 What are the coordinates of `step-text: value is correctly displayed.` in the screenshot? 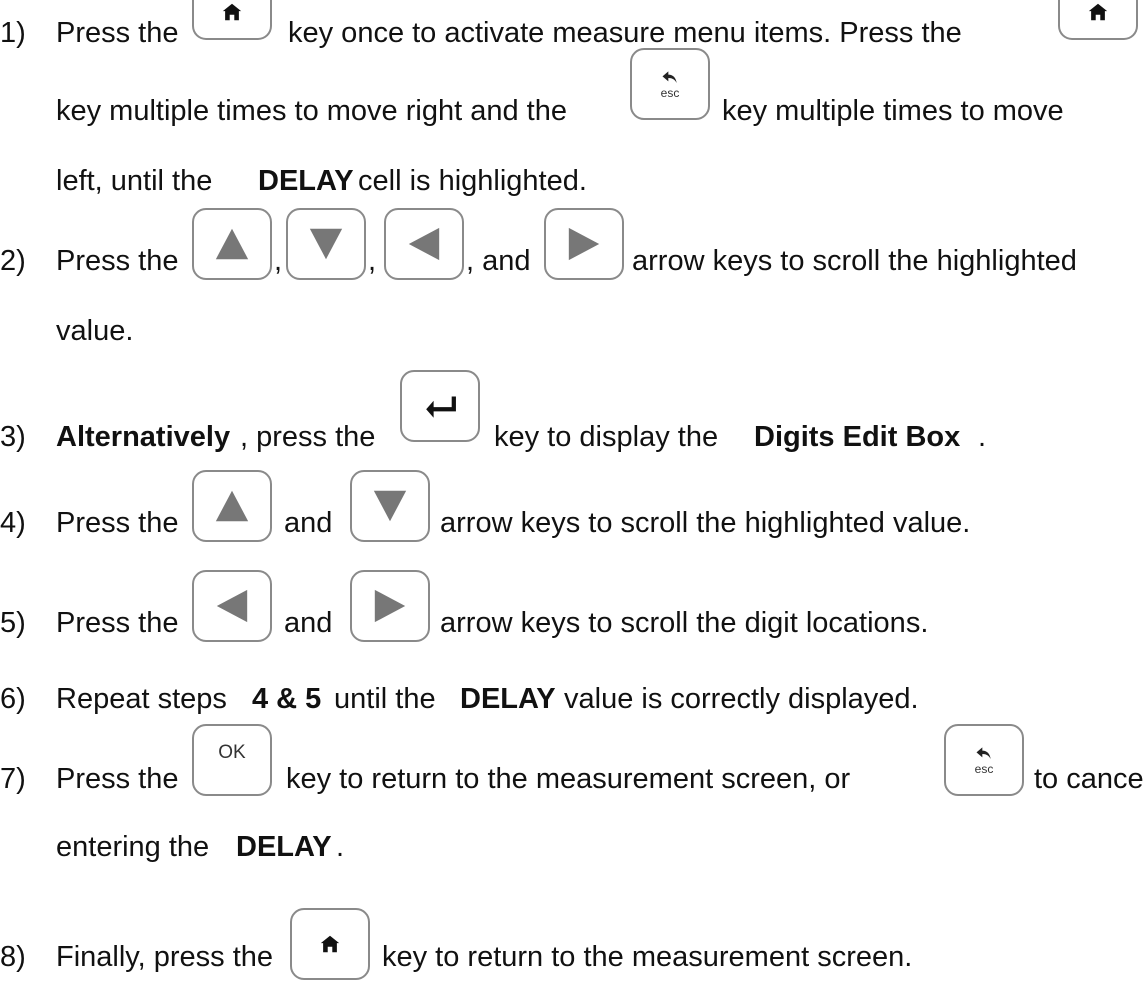 It's located at (741, 699).